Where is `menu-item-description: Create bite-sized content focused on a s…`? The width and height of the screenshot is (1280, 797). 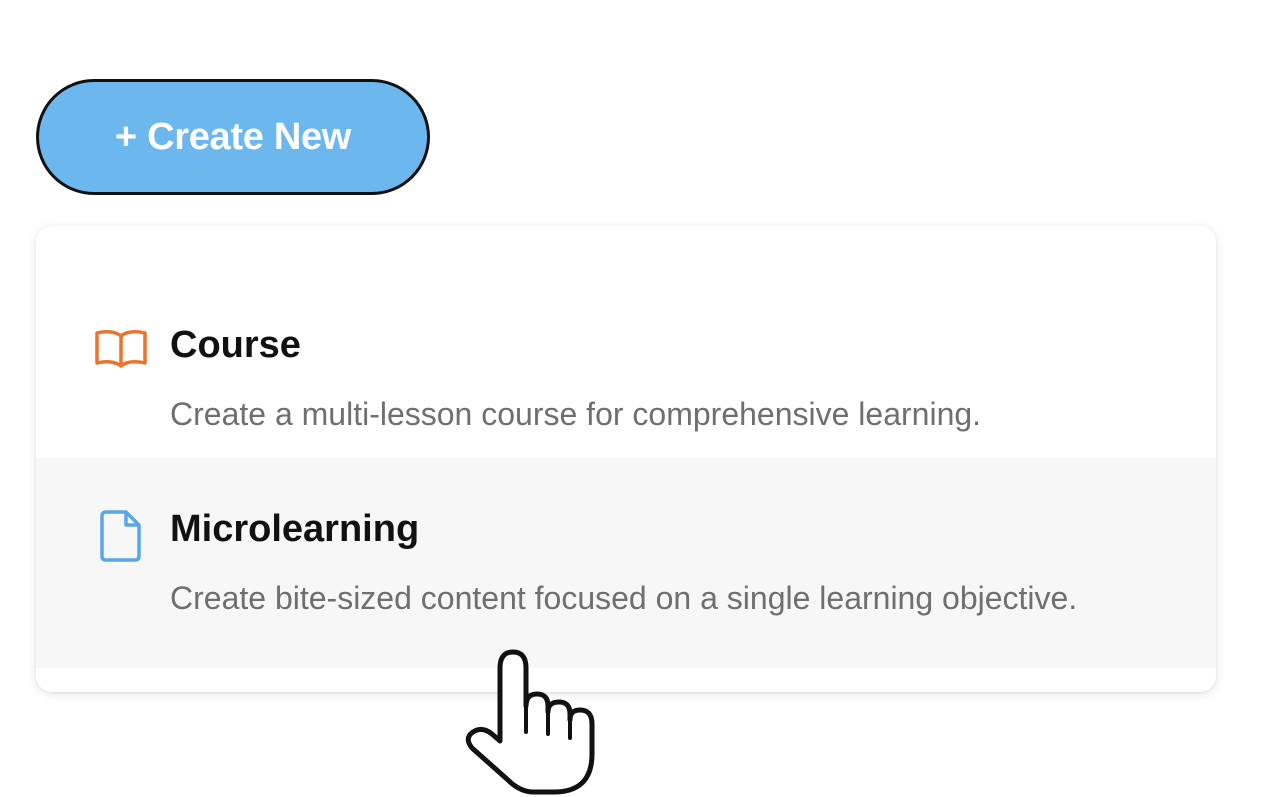
menu-item-description: Create bite-sized content focused on a s… is located at coordinates (624, 598).